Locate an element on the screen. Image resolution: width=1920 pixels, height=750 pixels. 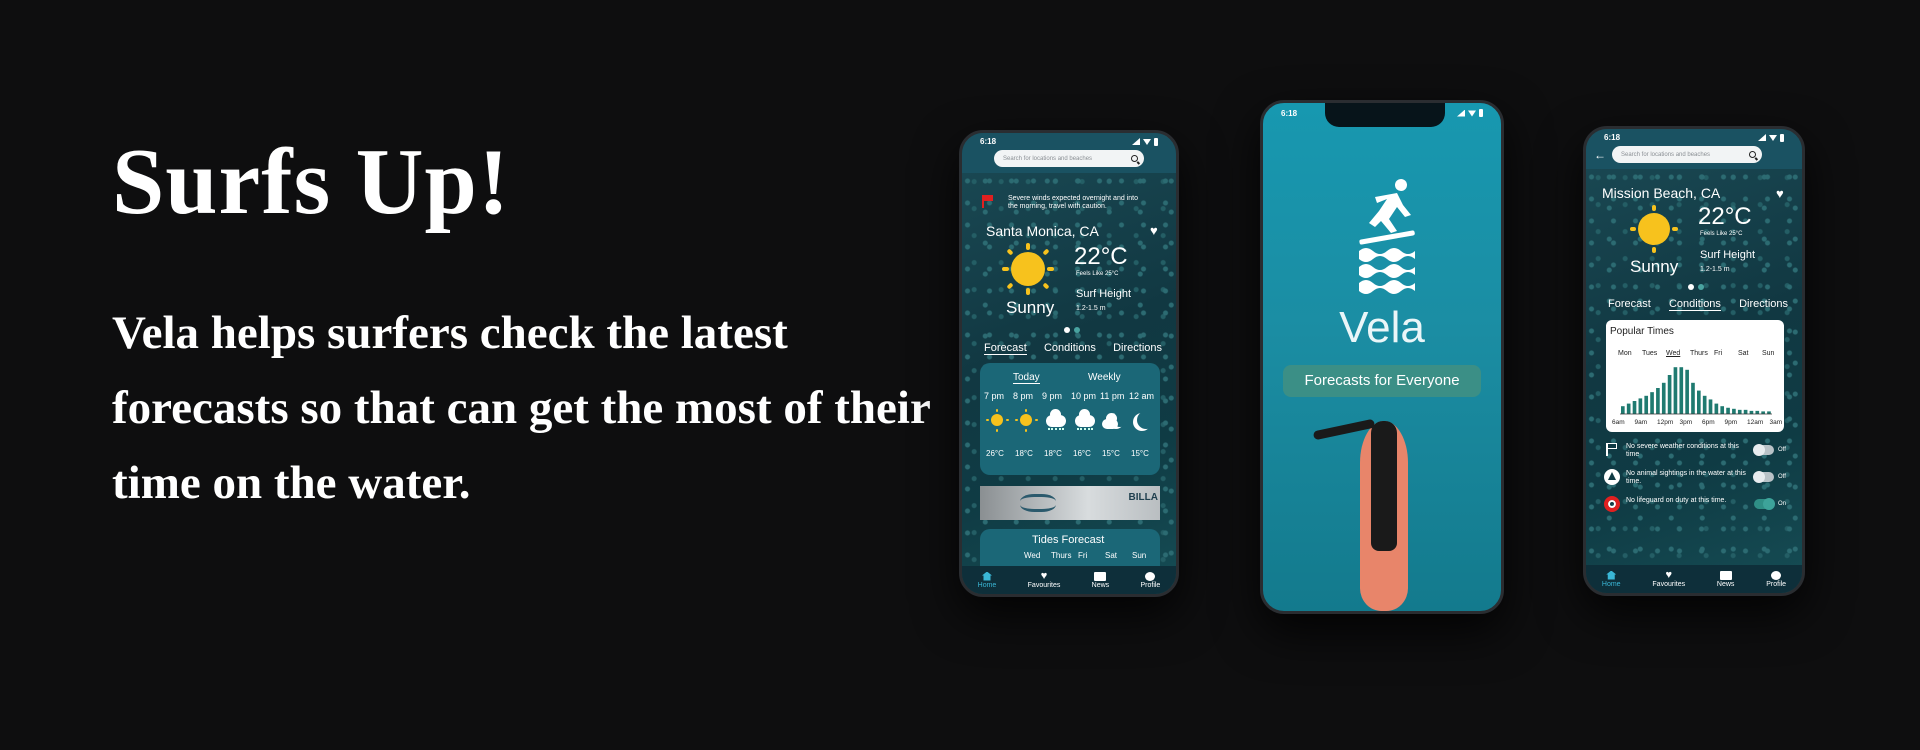
tide-day: Fri is located at coordinates (1083, 555).